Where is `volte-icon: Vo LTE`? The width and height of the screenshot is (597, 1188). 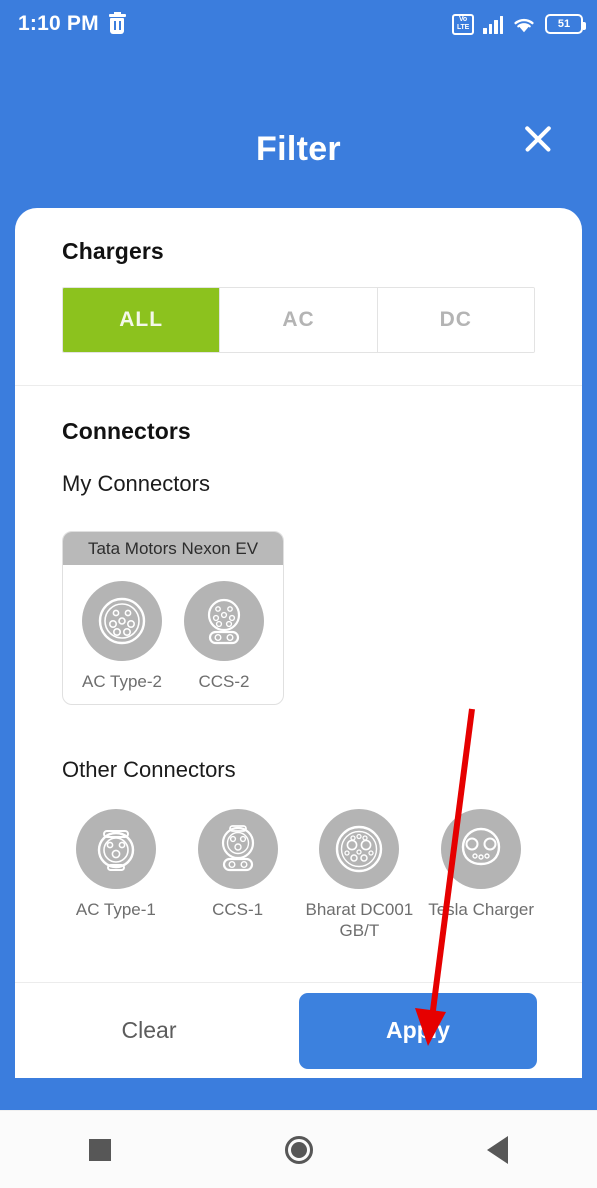 volte-icon: Vo LTE is located at coordinates (463, 24).